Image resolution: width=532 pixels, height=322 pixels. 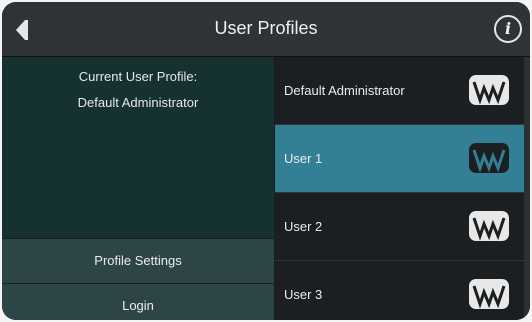 What do you see at coordinates (303, 158) in the screenshot?
I see `profile-item-label: User 1` at bounding box center [303, 158].